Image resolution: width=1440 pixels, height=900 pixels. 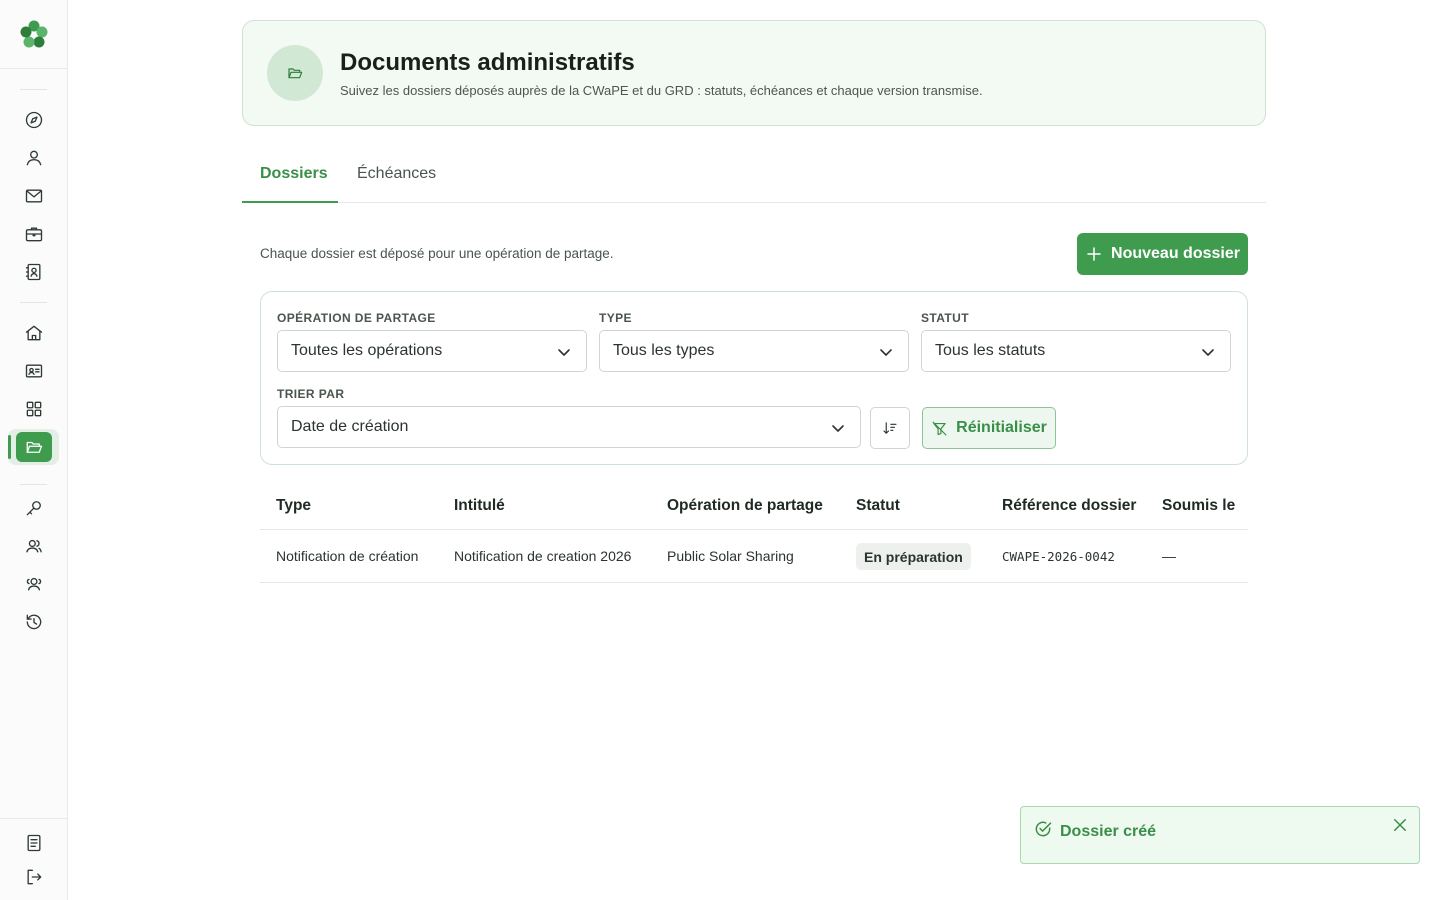 What do you see at coordinates (1175, 253) in the screenshot?
I see `new-dossier-label: Nouveau dossier` at bounding box center [1175, 253].